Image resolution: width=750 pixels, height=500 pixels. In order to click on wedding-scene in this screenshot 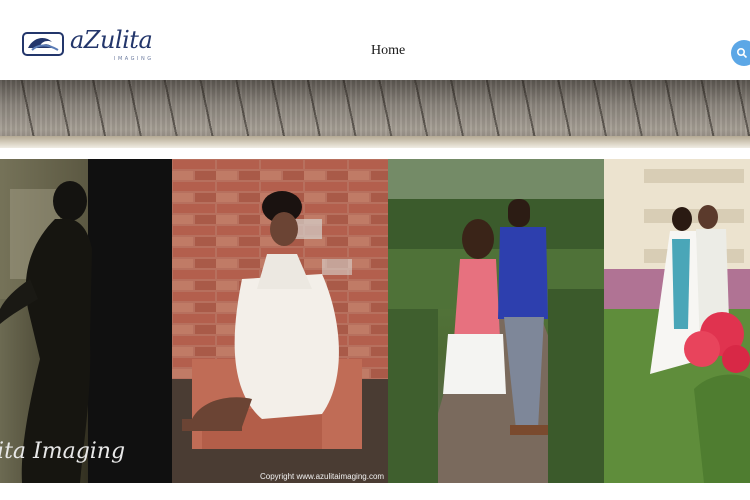, I will do `click(677, 321)`.